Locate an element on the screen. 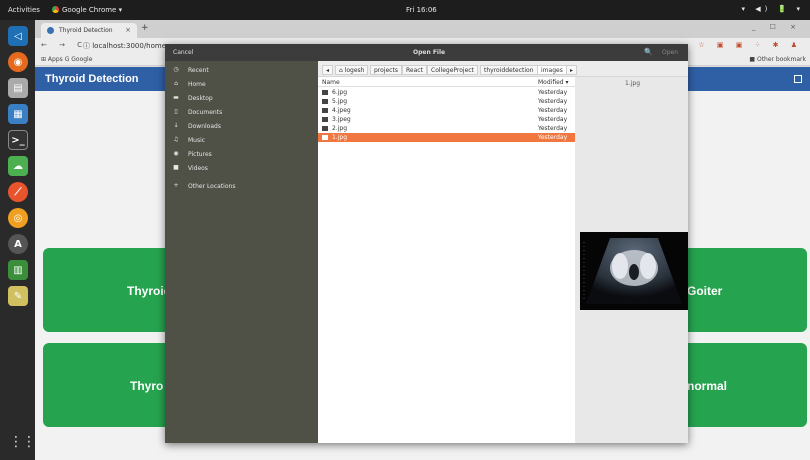  sidebar-item-home: ⌂ Home is located at coordinates (241, 84).